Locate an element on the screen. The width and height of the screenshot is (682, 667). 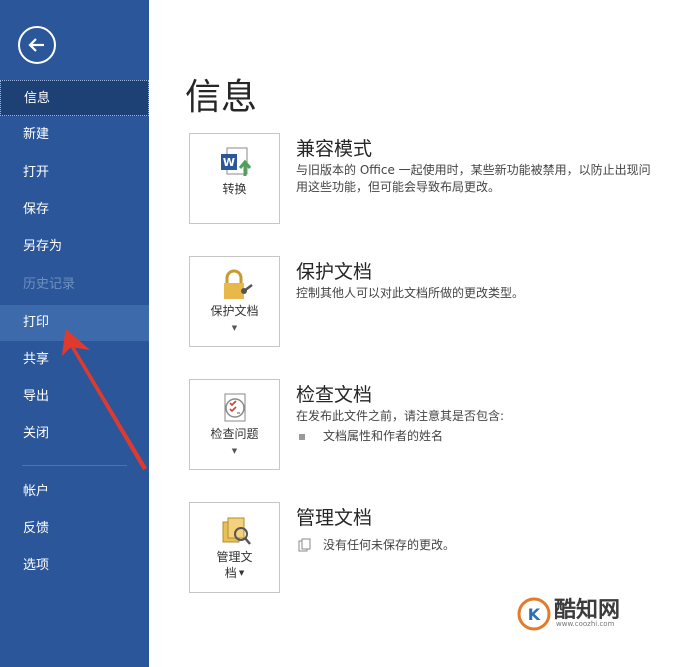
compat-mode-title: 兼容模式 is located at coordinates (334, 149).